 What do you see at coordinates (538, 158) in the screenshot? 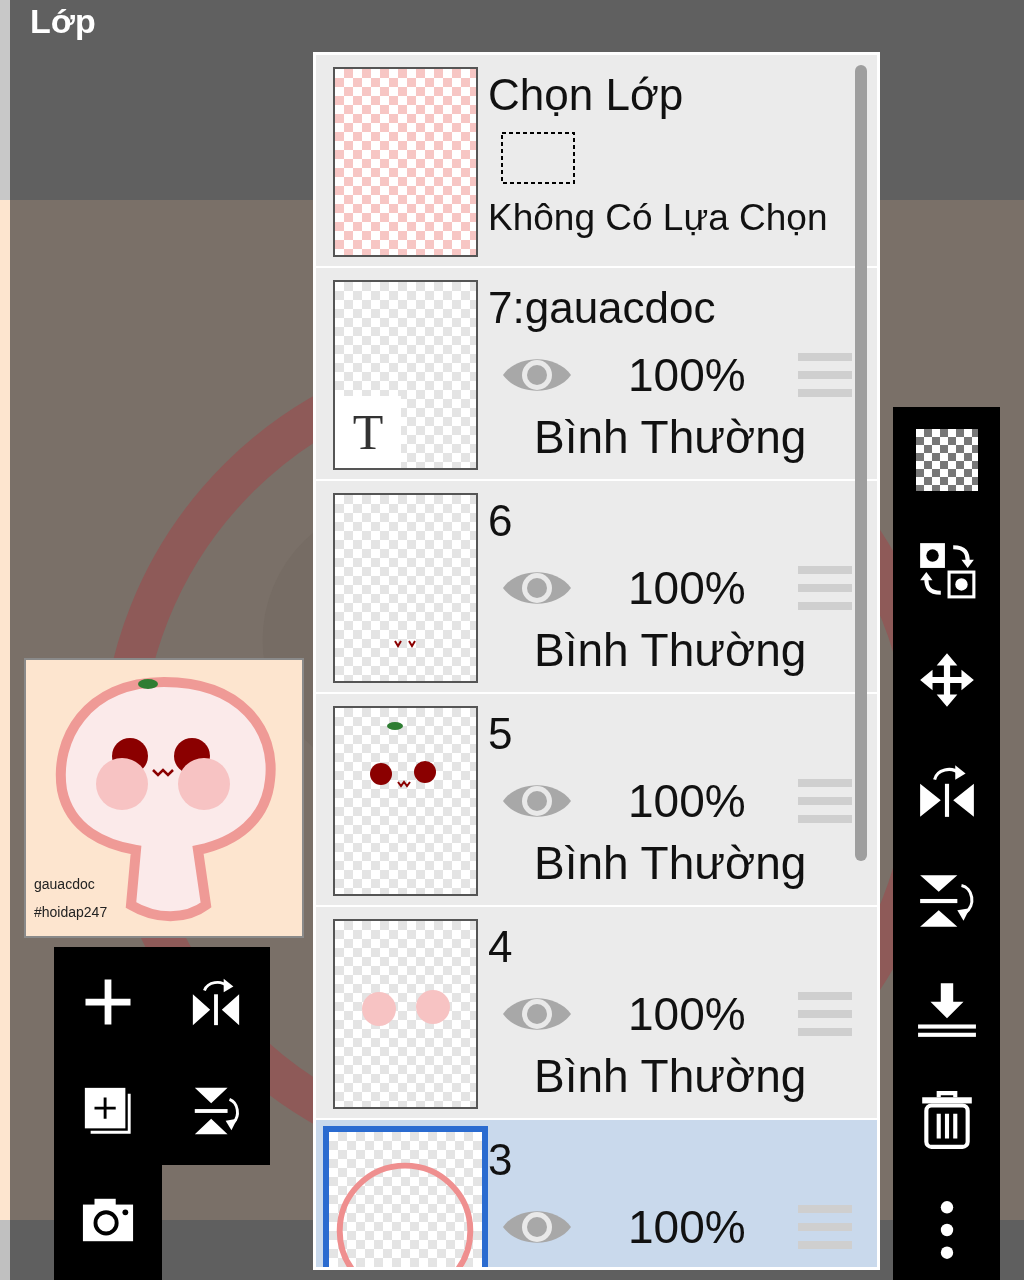
I see `selection-marquee-icon` at bounding box center [538, 158].